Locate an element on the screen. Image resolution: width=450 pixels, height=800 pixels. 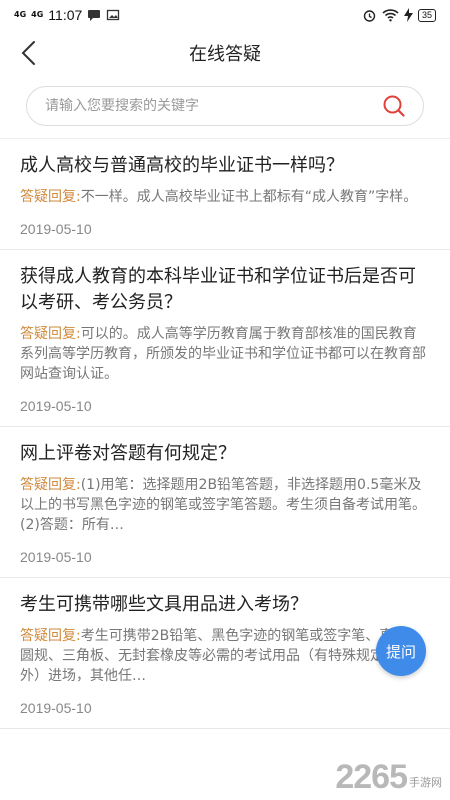
watermark-text: 手游网 is located at coordinates (425, 782).